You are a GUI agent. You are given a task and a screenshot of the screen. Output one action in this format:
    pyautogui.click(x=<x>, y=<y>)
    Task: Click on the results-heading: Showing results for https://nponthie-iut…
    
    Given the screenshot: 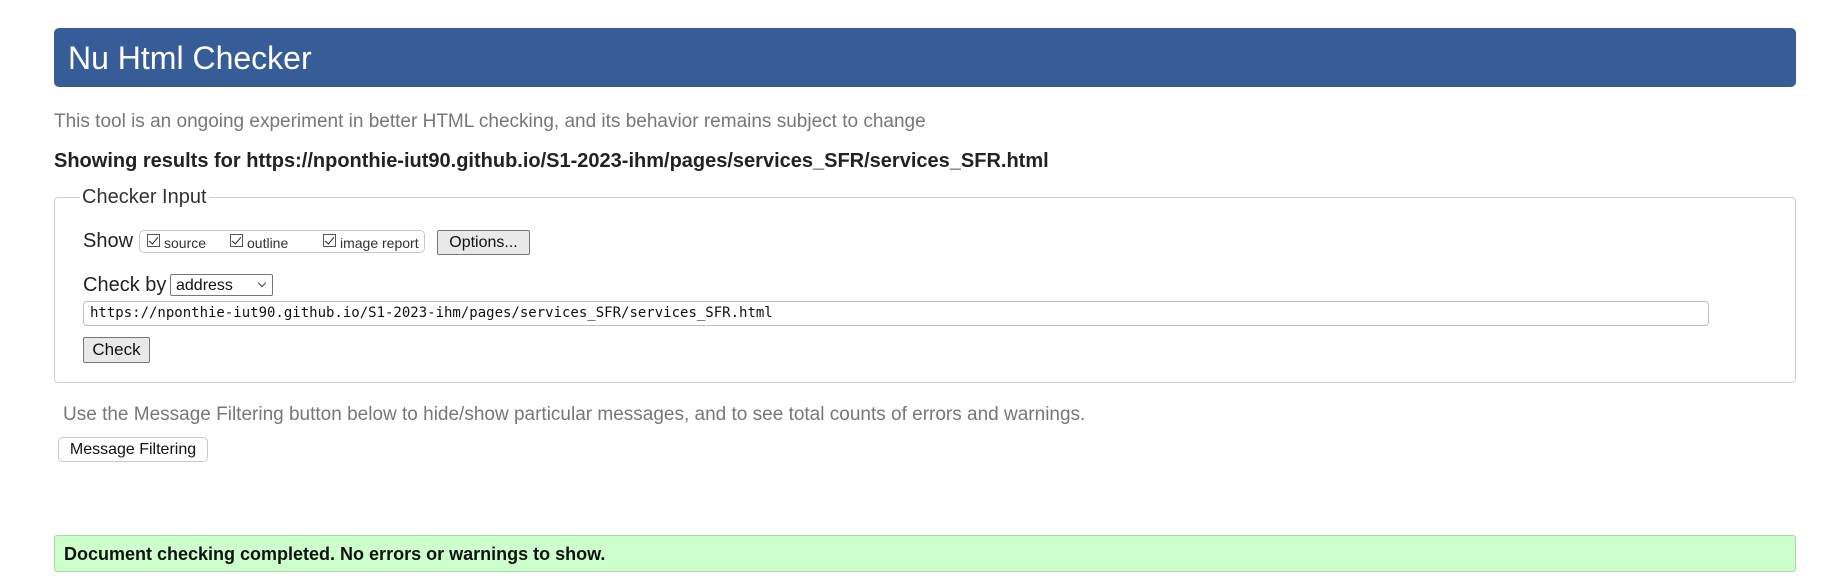 What is the action you would take?
    pyautogui.click(x=551, y=161)
    